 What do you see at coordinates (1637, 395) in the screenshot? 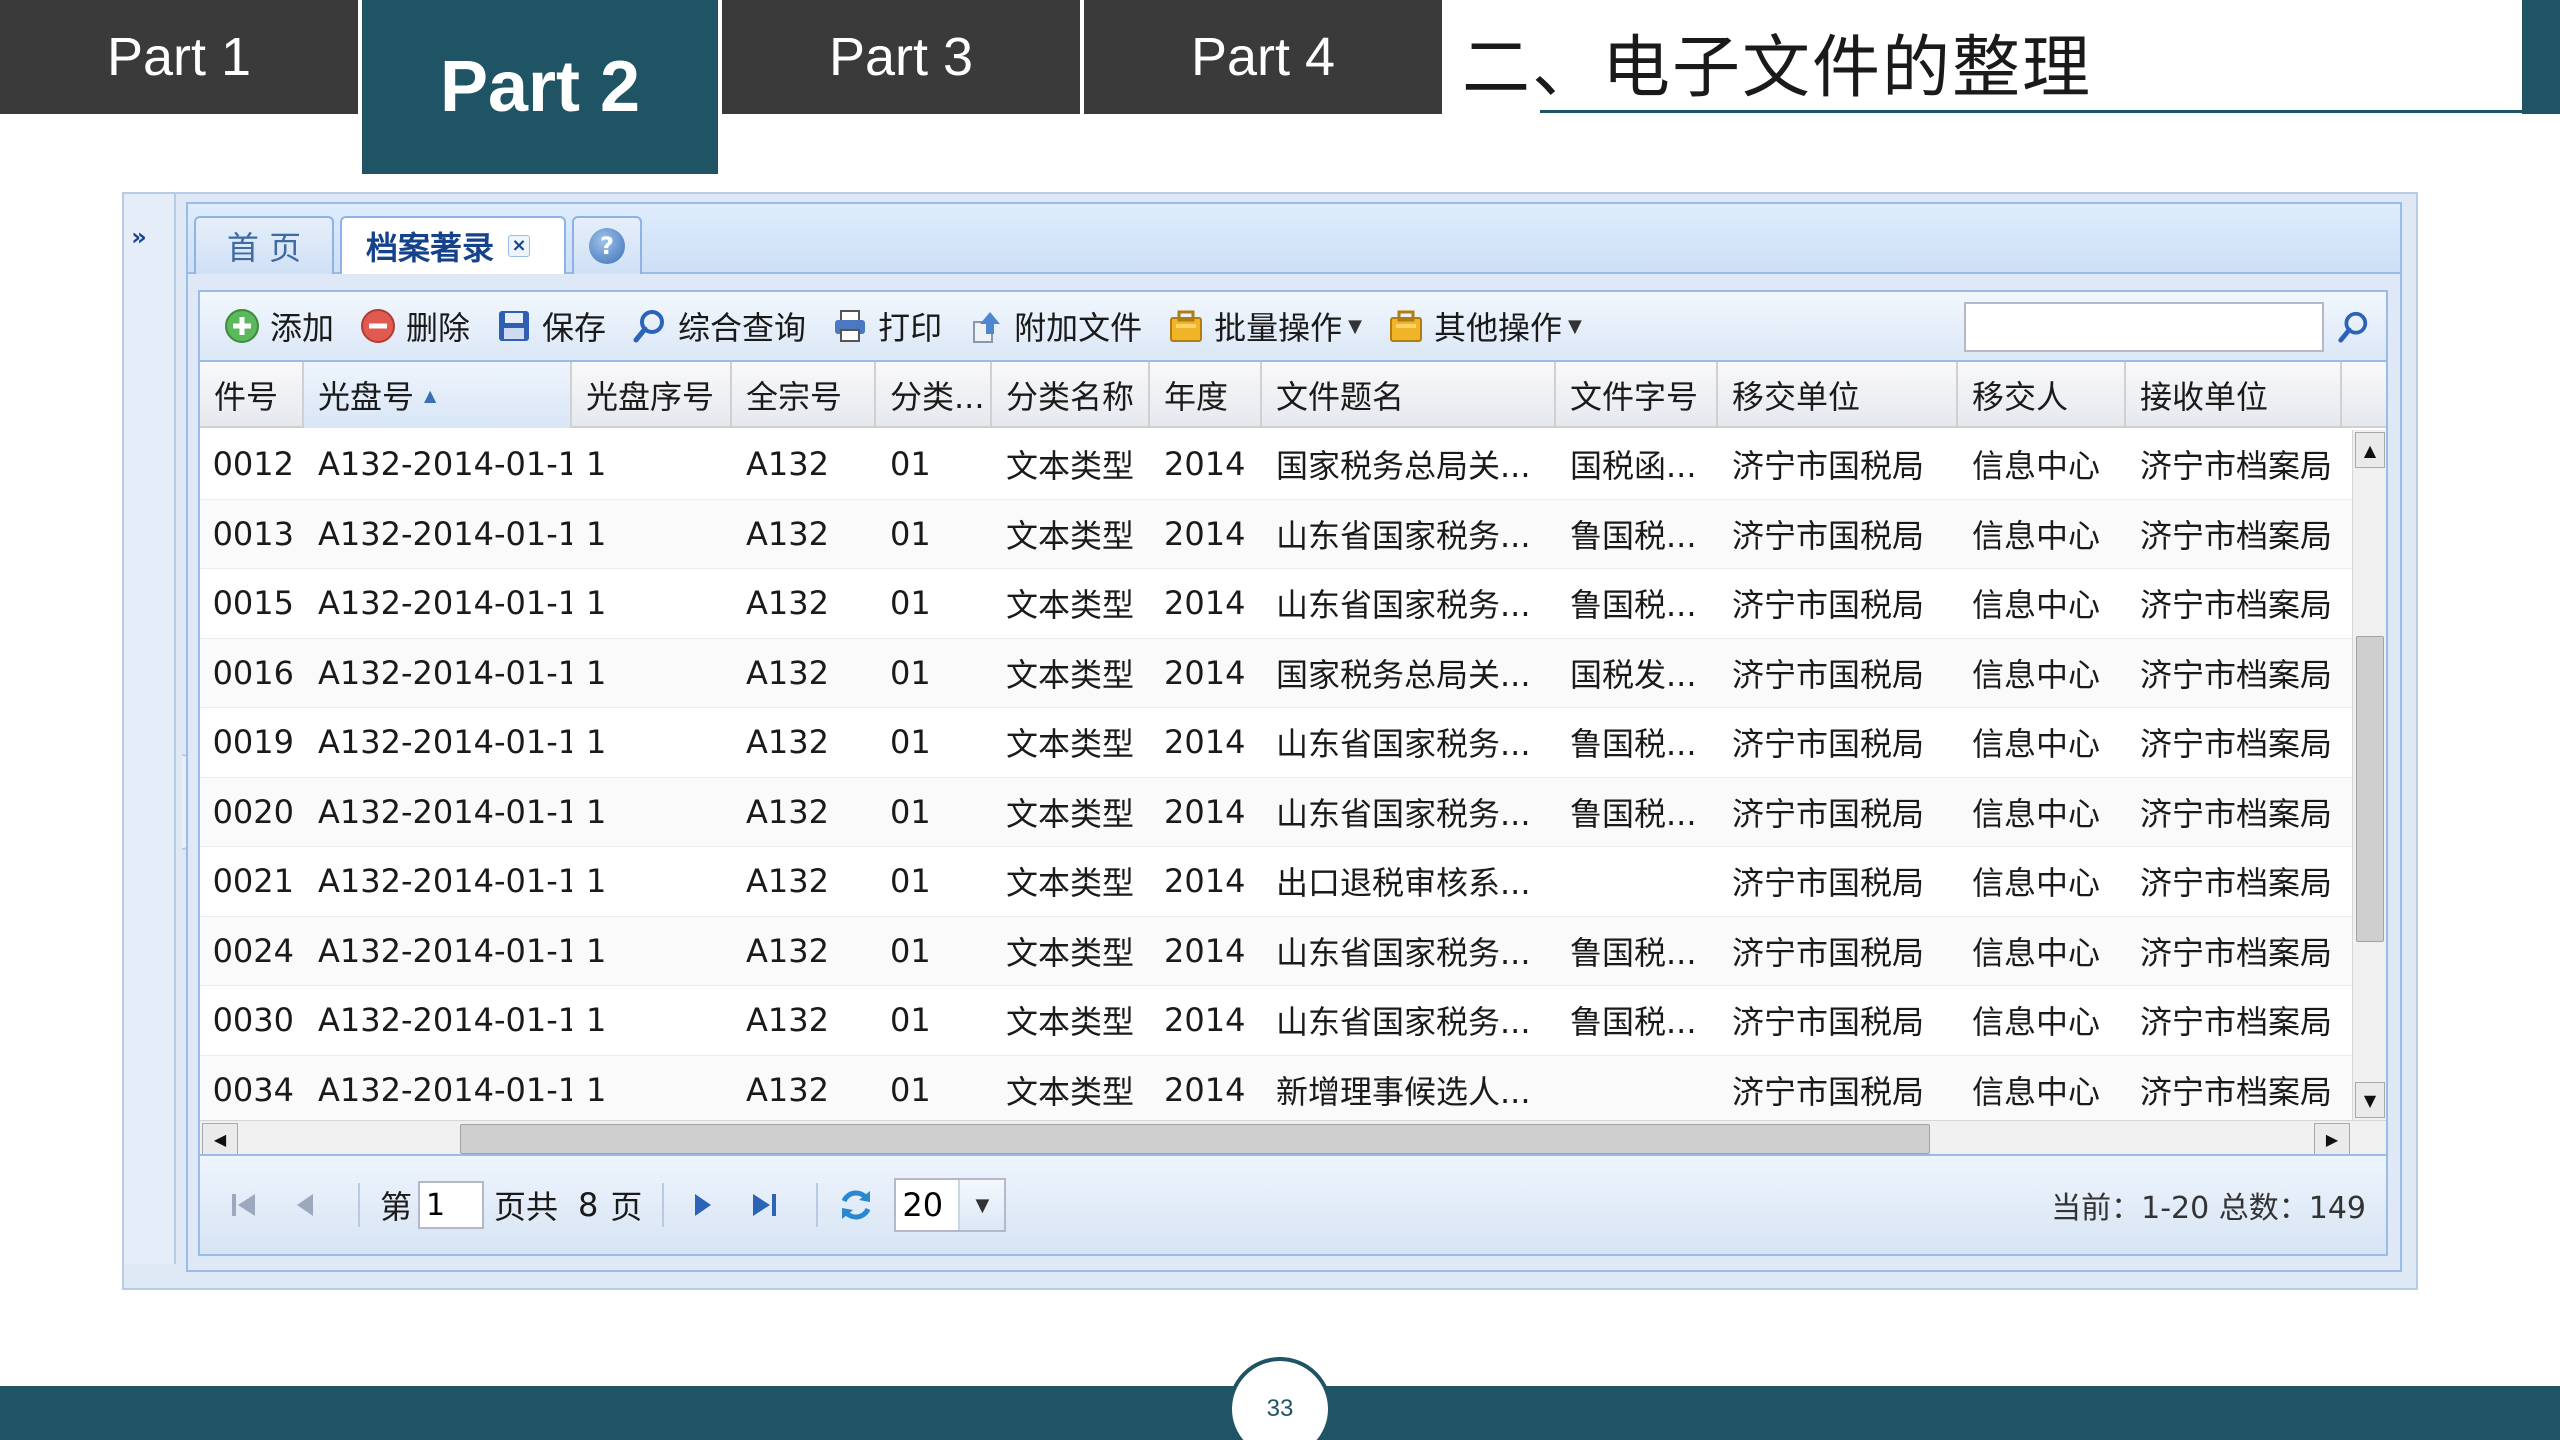
I see `column-header: 文件字号` at bounding box center [1637, 395].